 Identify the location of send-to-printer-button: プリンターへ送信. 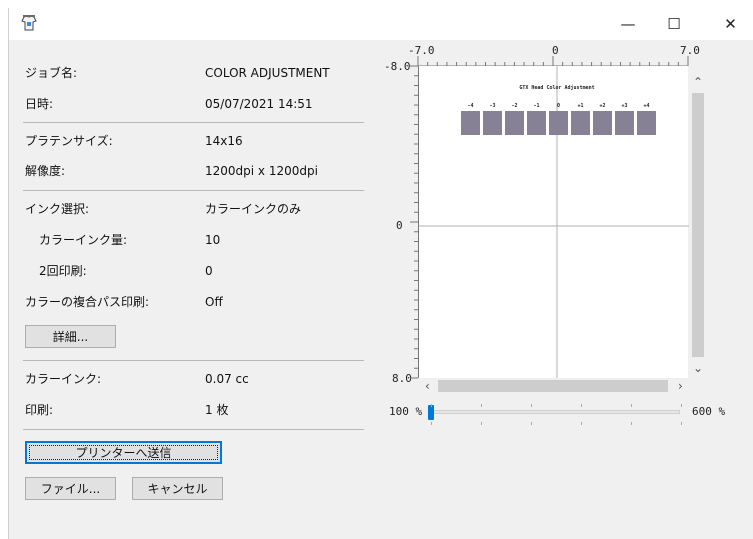
(123, 452).